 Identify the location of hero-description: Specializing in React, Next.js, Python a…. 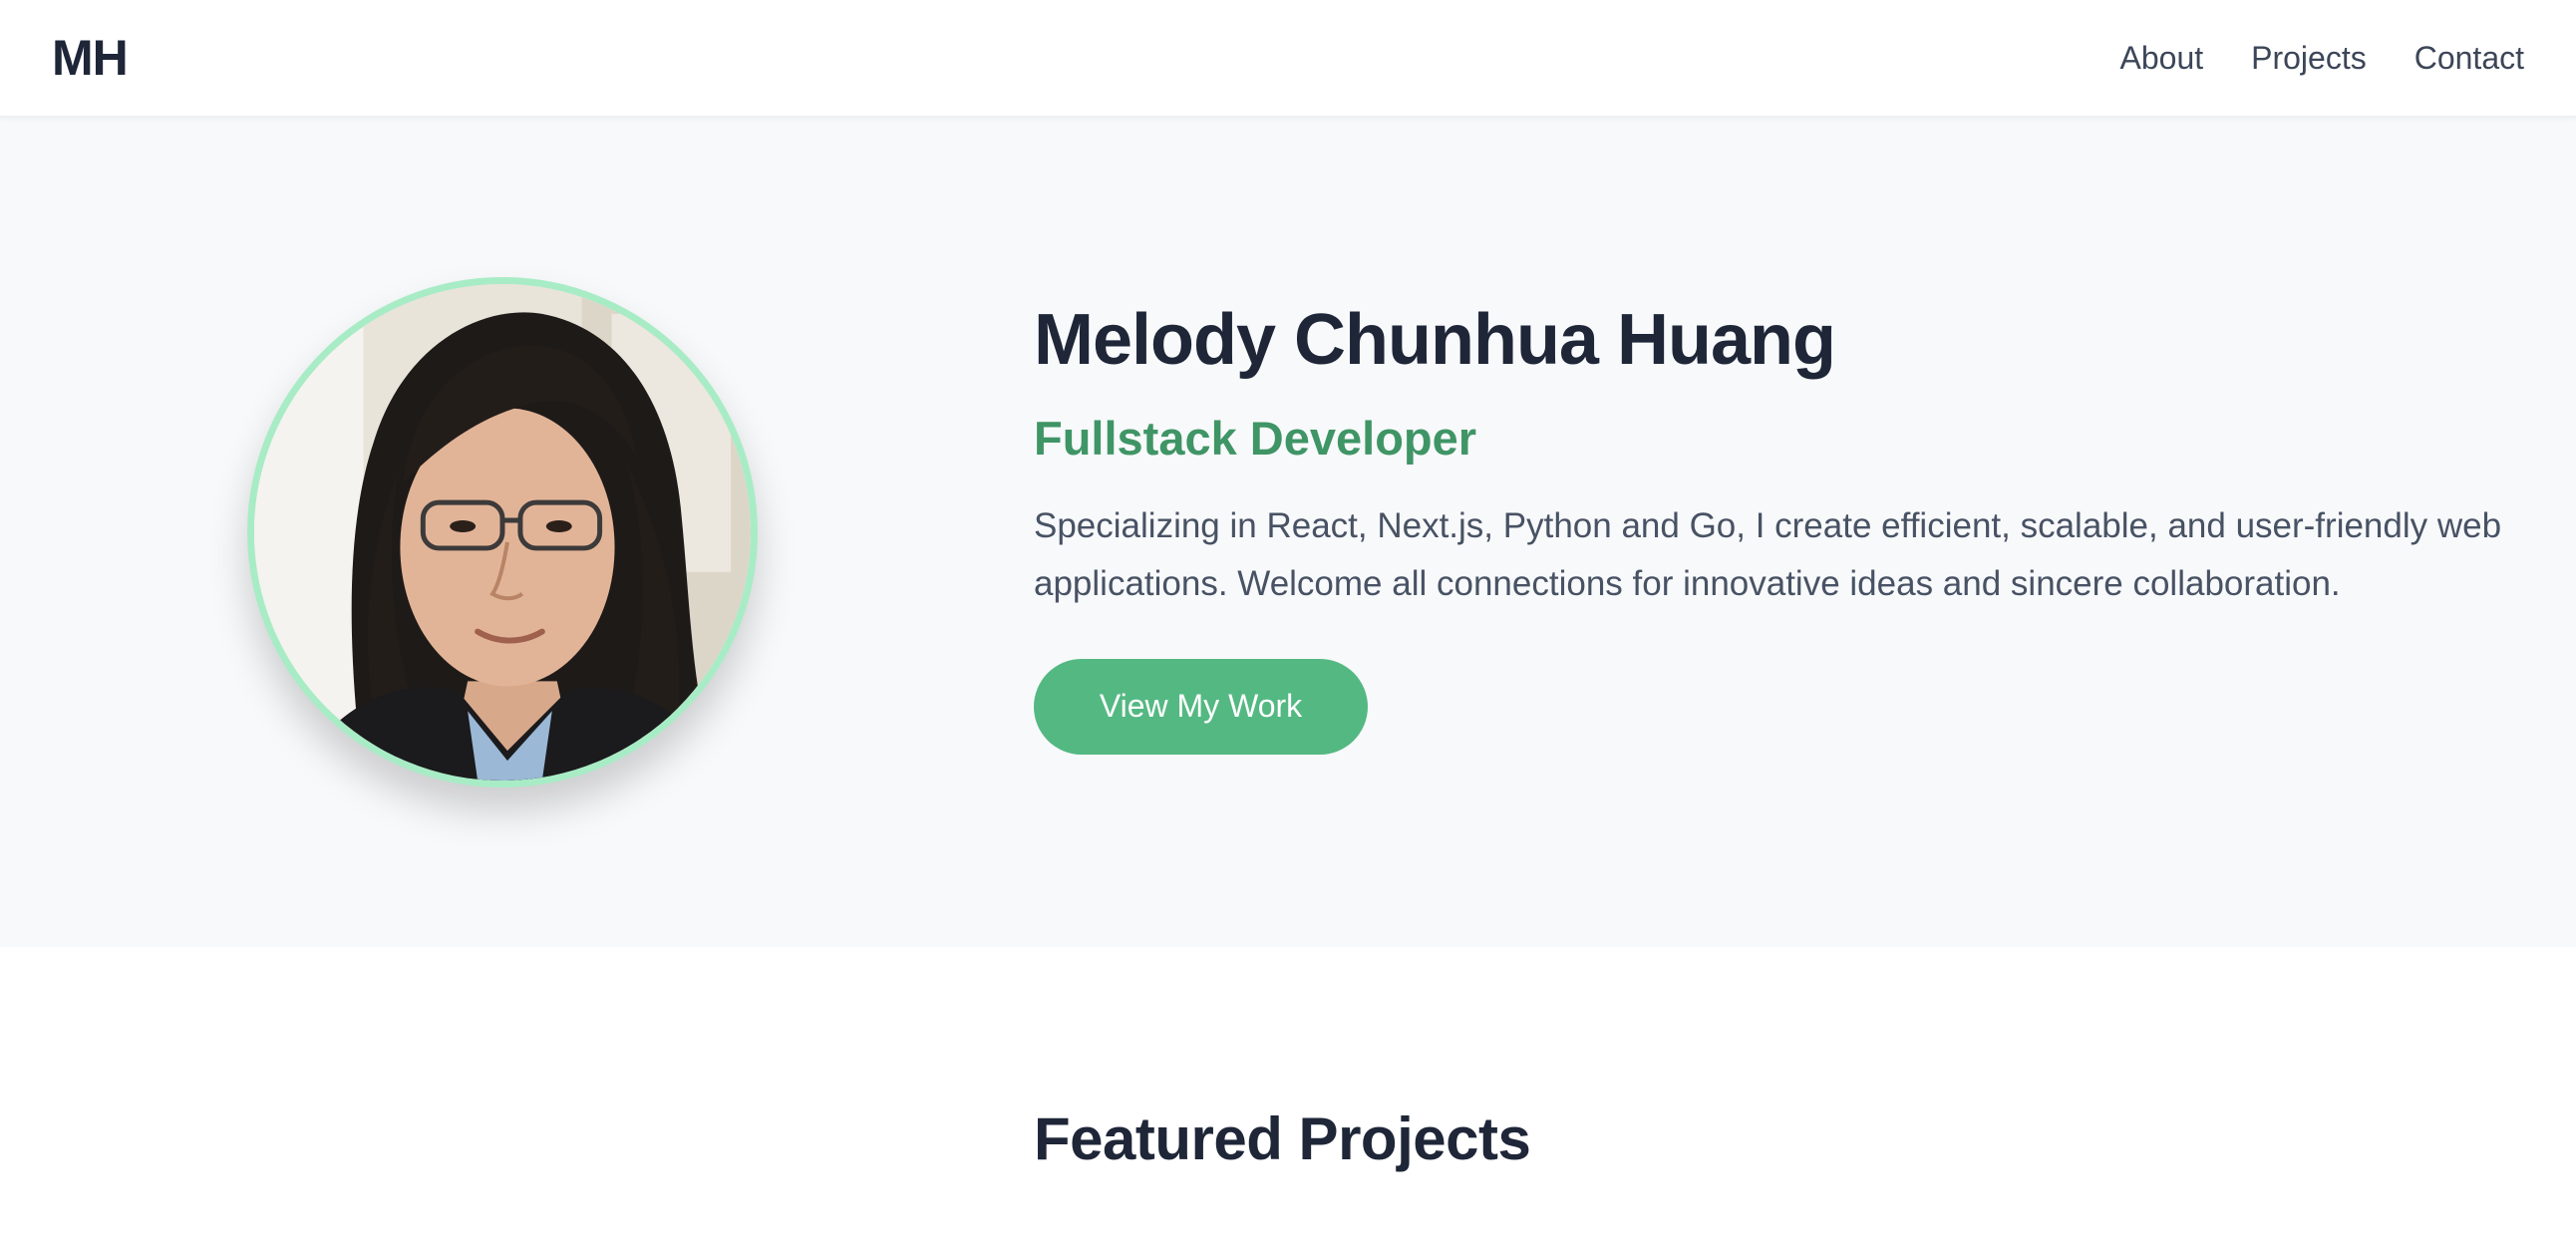
(1768, 554).